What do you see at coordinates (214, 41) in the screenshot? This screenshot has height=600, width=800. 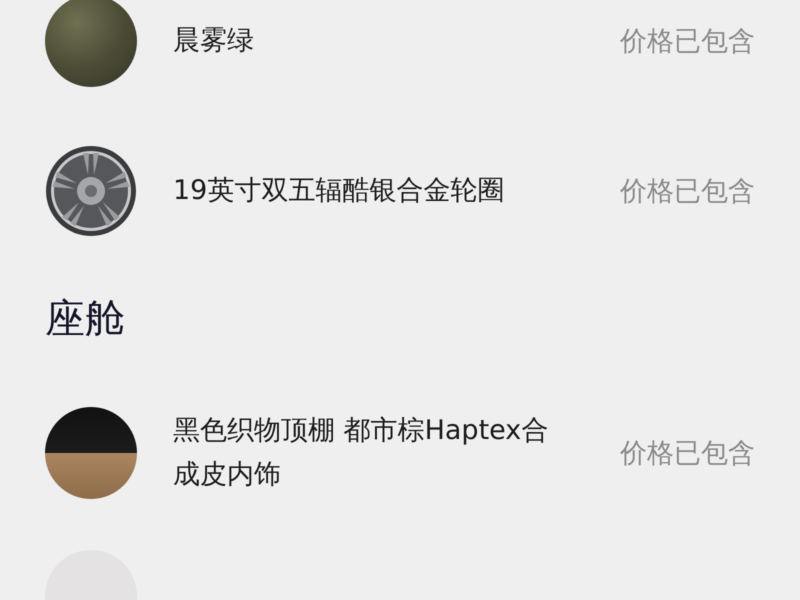 I see `option-name: 晨雾绿` at bounding box center [214, 41].